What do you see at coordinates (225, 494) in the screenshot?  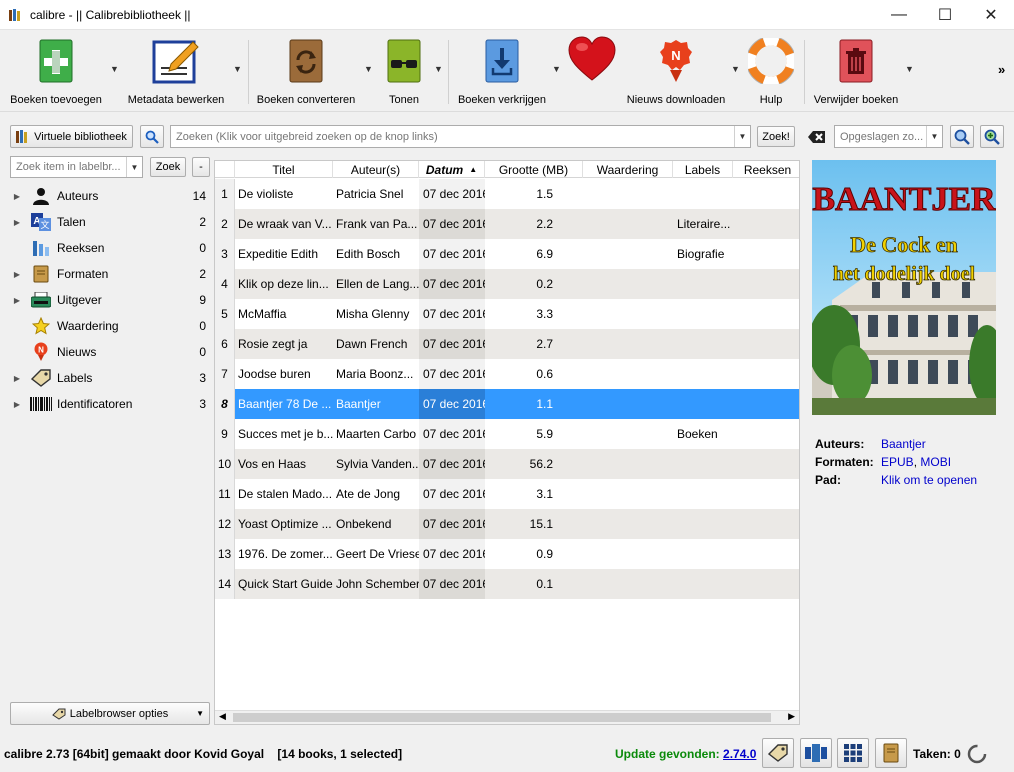 I see `row-number: 11` at bounding box center [225, 494].